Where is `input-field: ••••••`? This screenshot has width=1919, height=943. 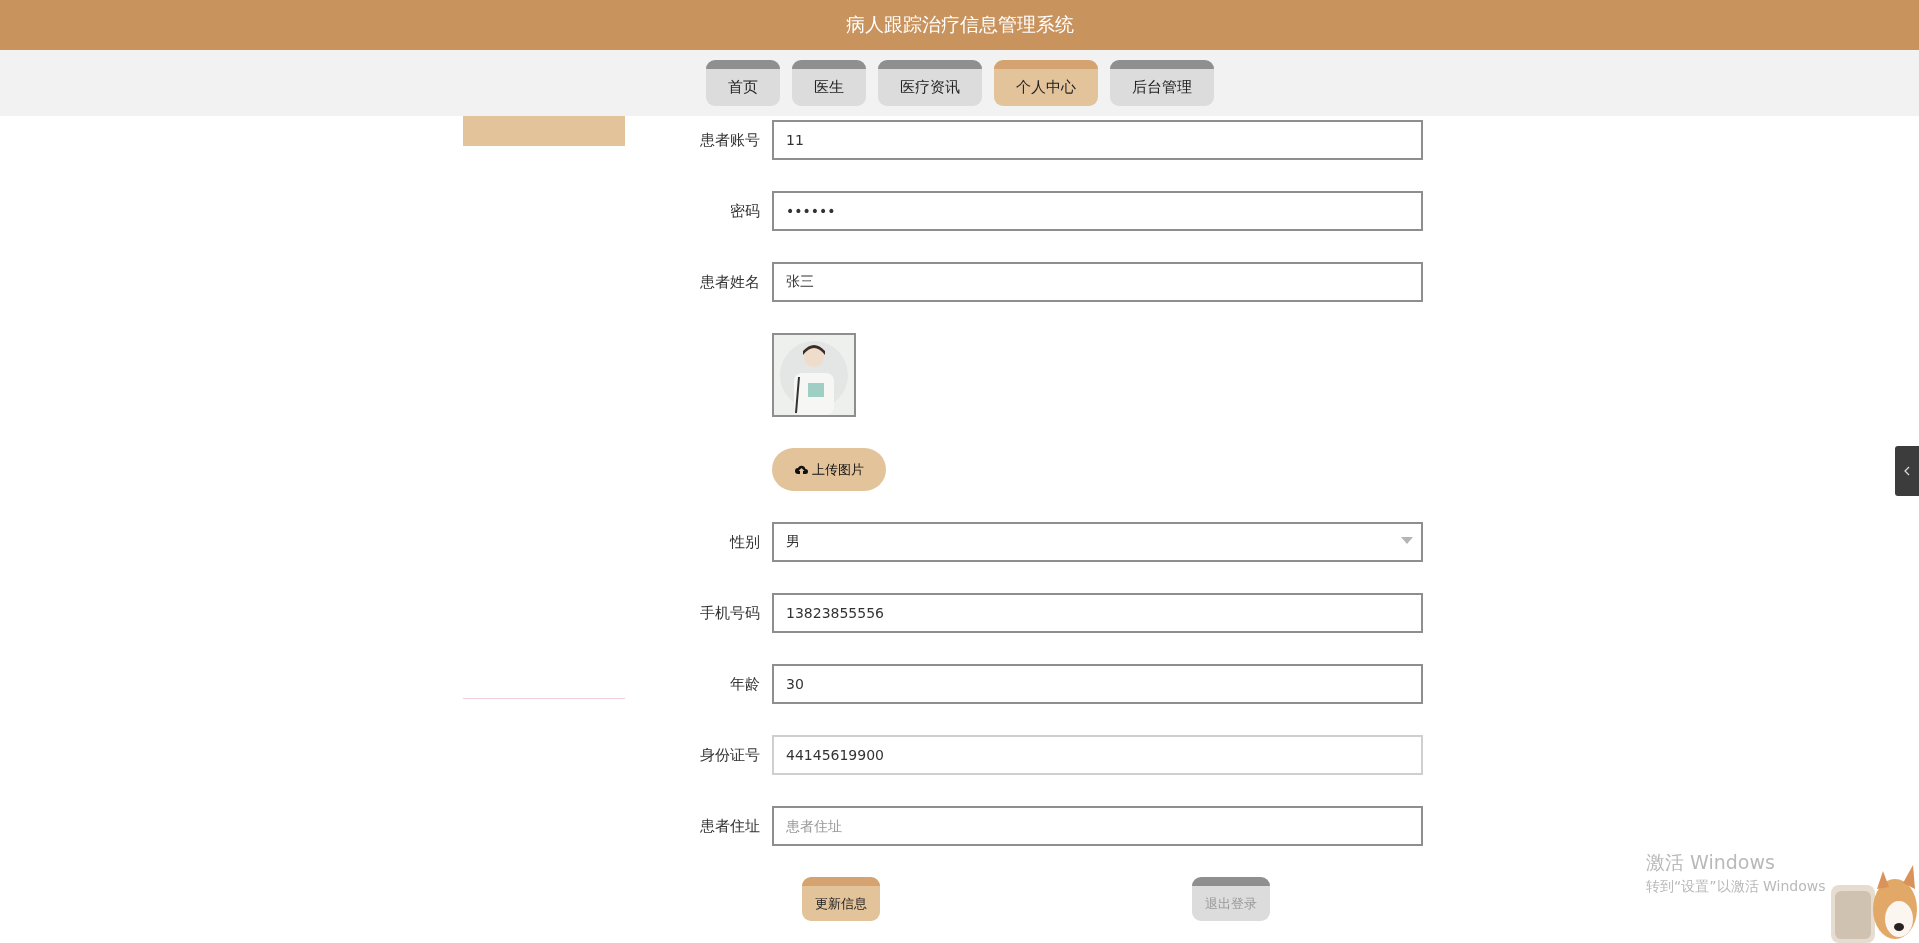
input-field: •••••• is located at coordinates (1097, 211).